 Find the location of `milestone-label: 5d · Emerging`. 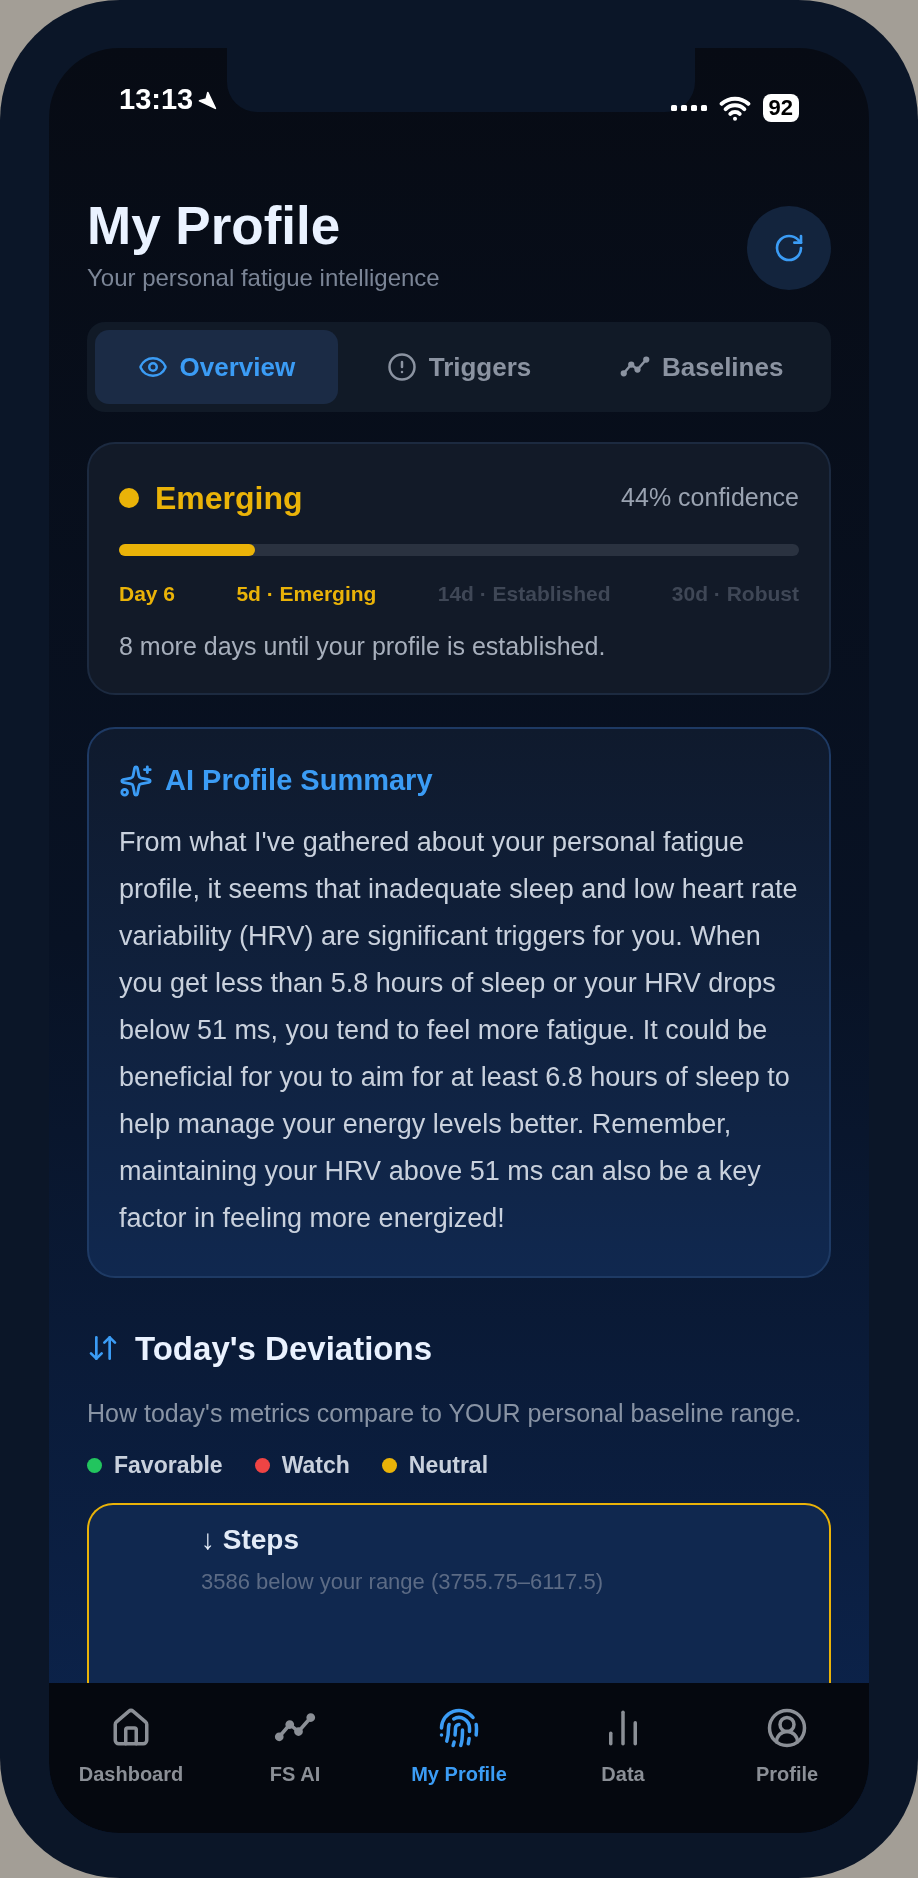

milestone-label: 5d · Emerging is located at coordinates (306, 594).